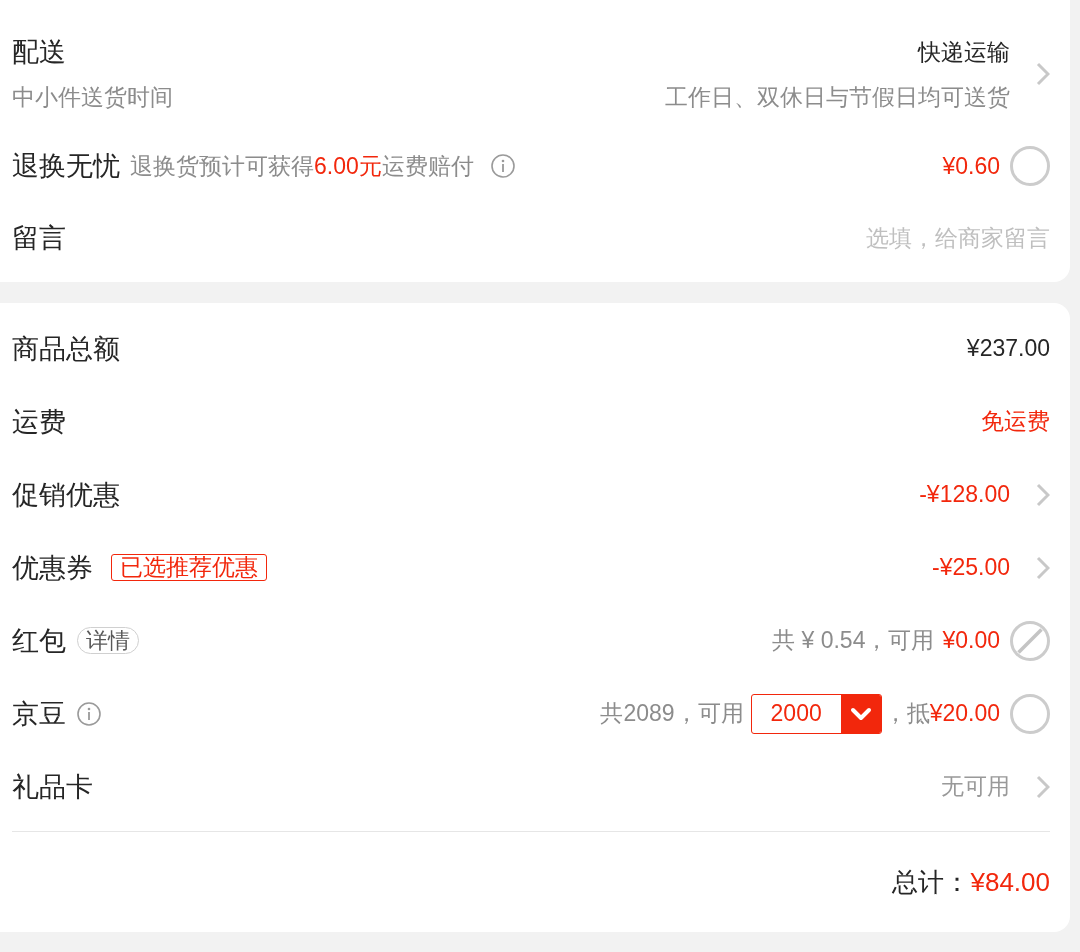 This screenshot has width=1080, height=952. Describe the element at coordinates (971, 567) in the screenshot. I see `row-value: -¥25.00` at that location.